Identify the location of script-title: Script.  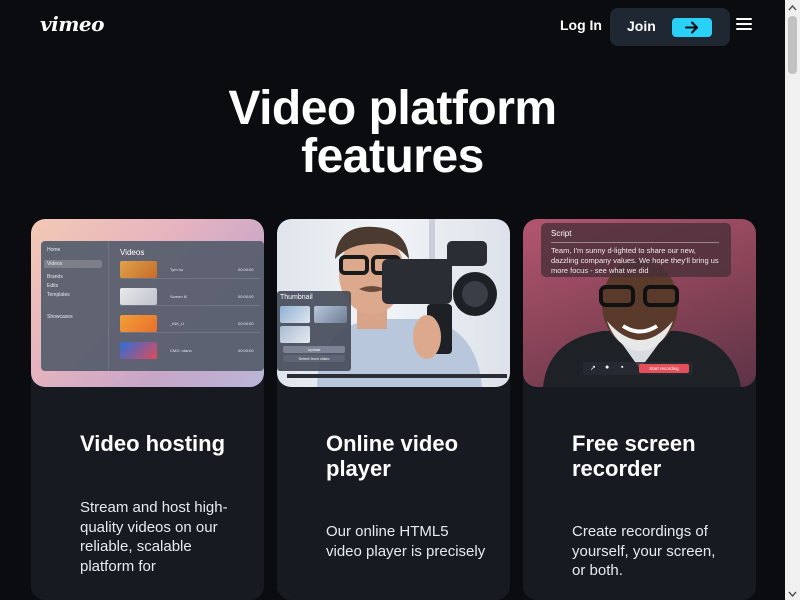
(561, 233).